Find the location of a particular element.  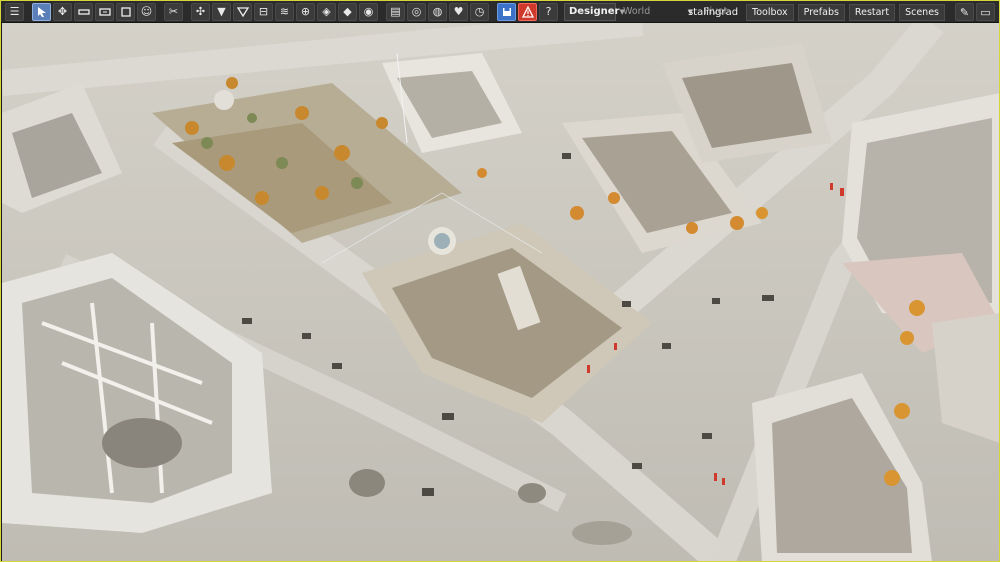

filter-icon is located at coordinates (242, 11).